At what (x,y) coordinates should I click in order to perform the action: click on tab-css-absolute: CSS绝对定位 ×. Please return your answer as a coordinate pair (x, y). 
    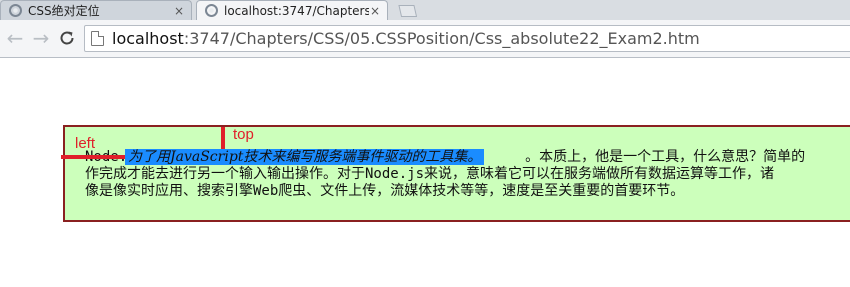
    Looking at the image, I should click on (96, 10).